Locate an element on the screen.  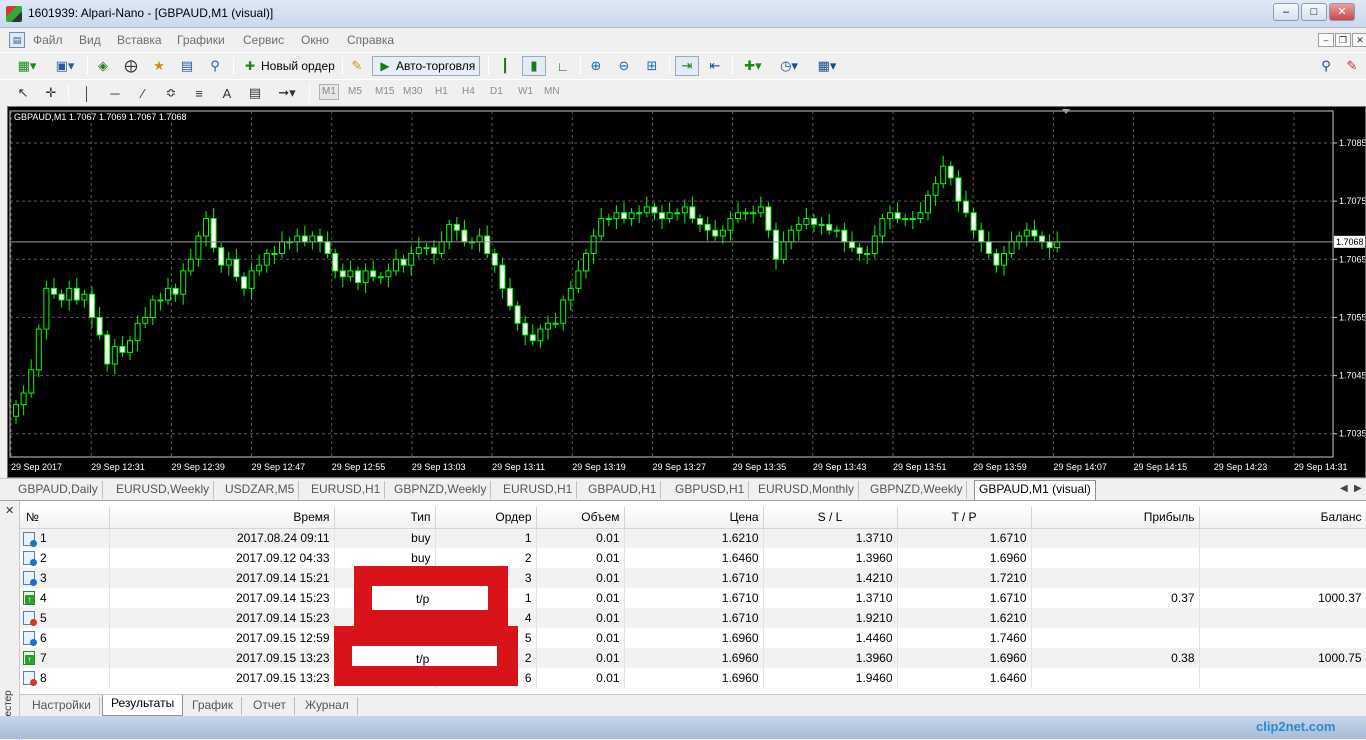
new-chart-icon: ▦▾ is located at coordinates (27, 66).